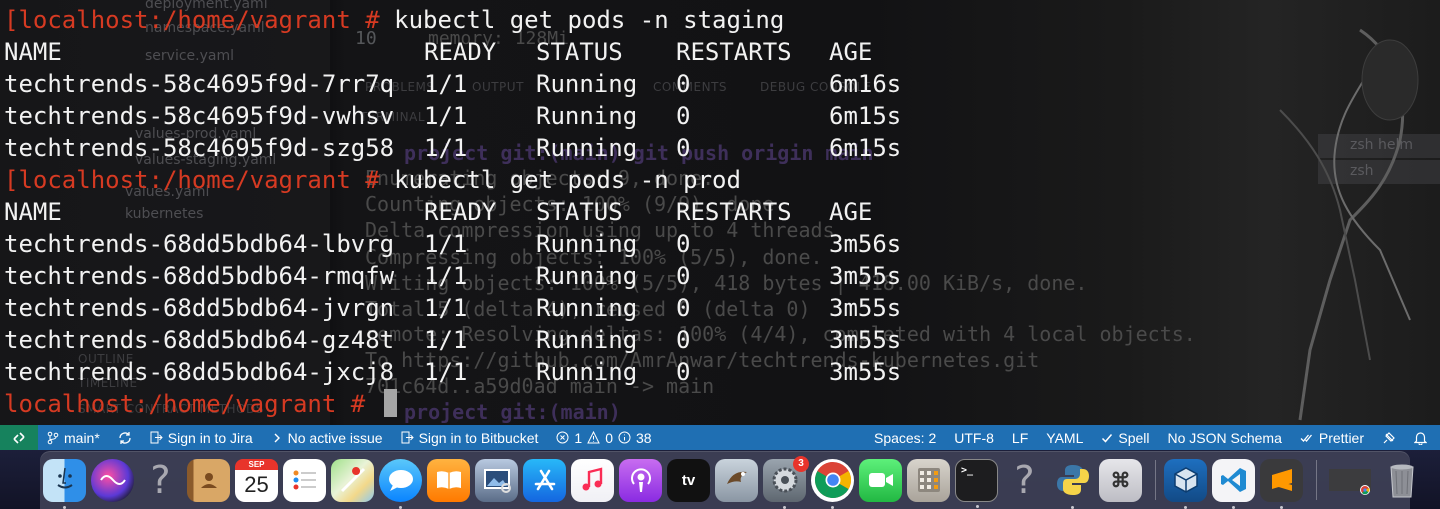 Image resolution: width=1440 pixels, height=509 pixels. I want to click on pod-name: techtrends-58c4695f9d-vwhsv, so click(199, 116).